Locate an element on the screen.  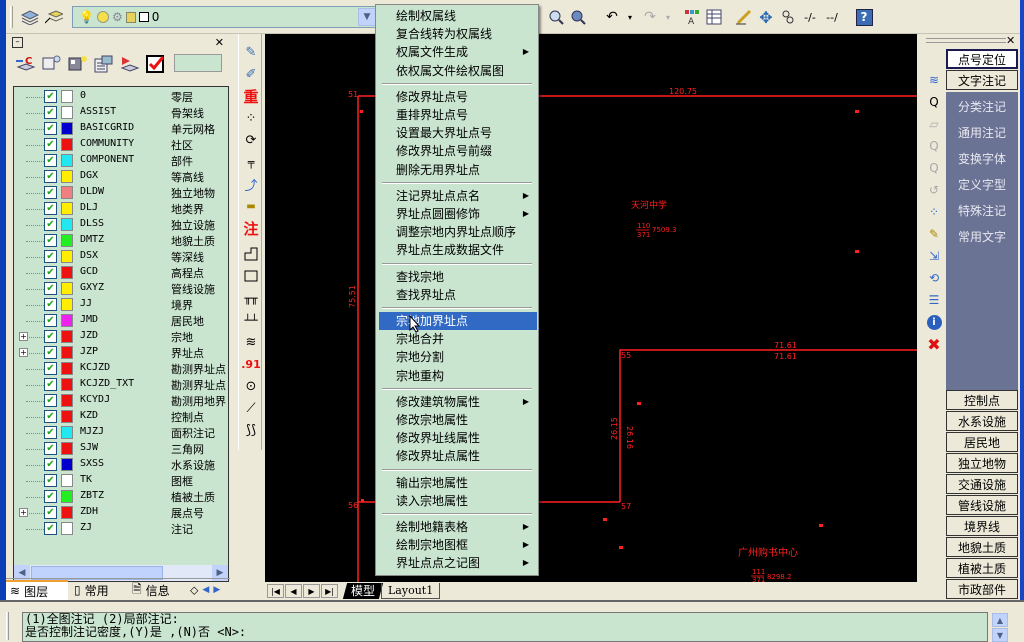
annotation-category-item: 通用注记 is located at coordinates (982, 132).